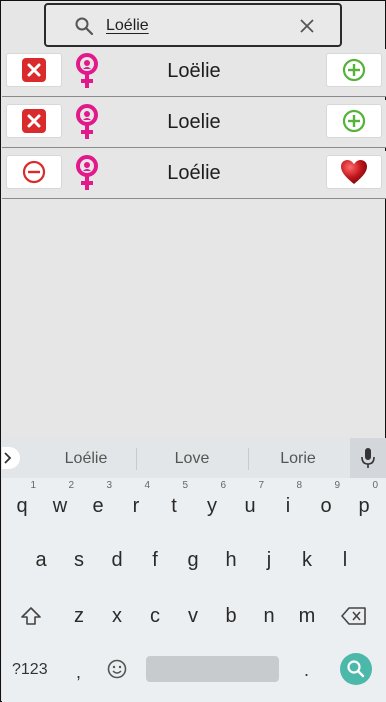 This screenshot has height=702, width=386. I want to click on emoji-icon, so click(117, 669).